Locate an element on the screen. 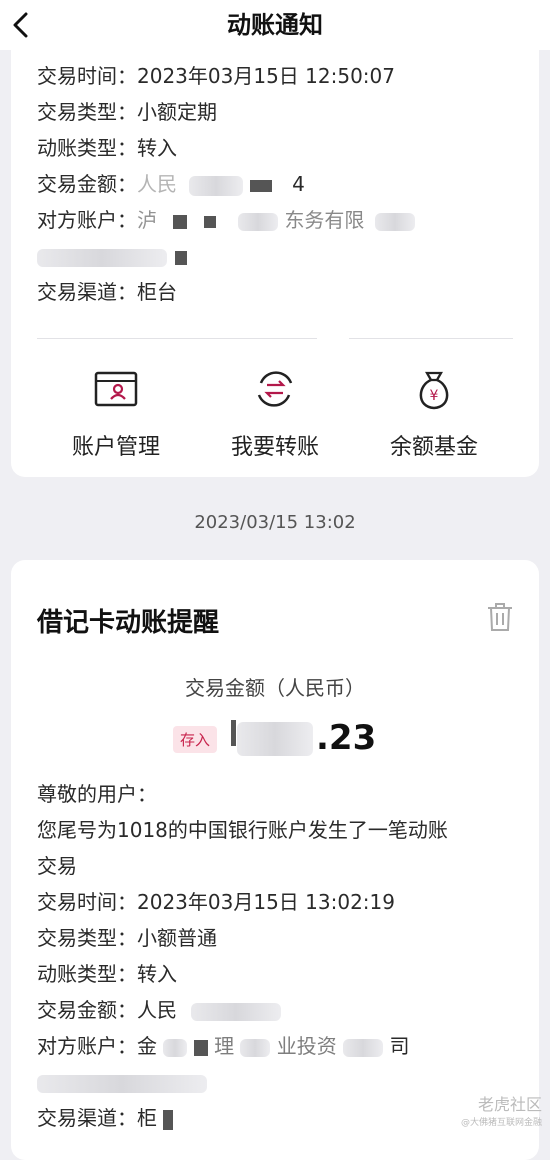 The image size is (550, 1160). action-label: 余额基金 is located at coordinates (433, 447).